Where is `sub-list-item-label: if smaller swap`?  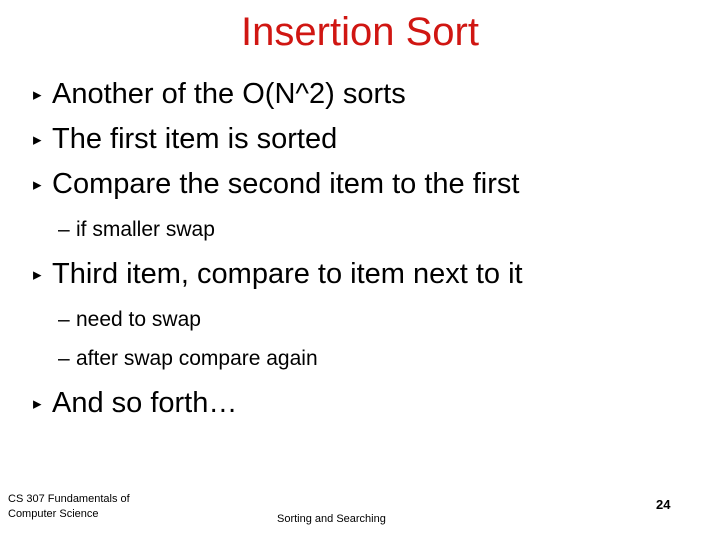
sub-list-item-label: if smaller swap is located at coordinates (145, 229).